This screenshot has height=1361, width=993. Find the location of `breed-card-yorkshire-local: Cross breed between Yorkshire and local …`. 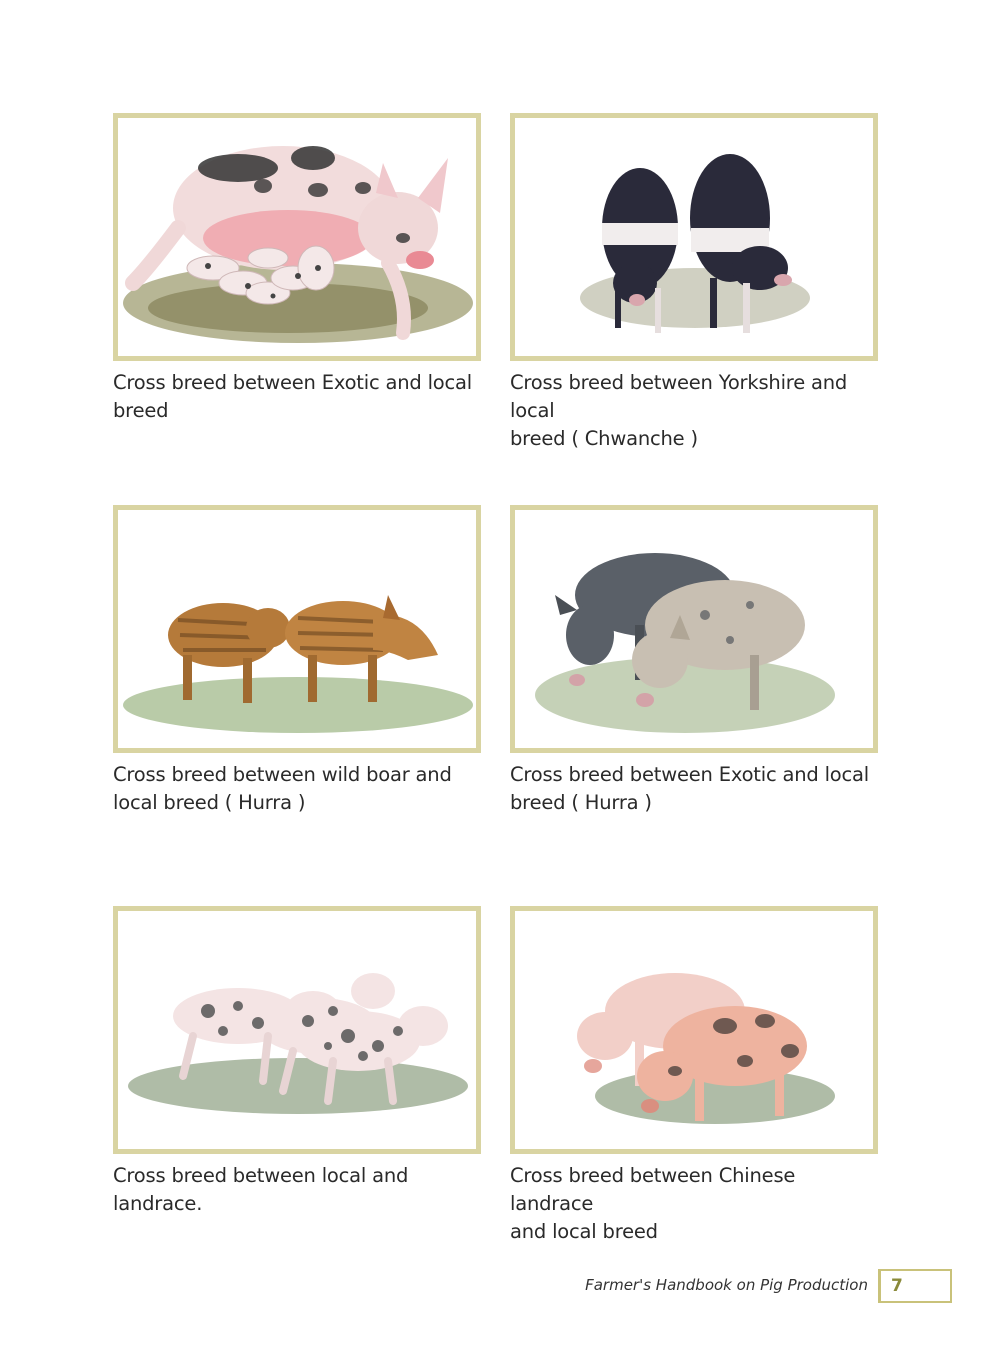

breed-card-yorkshire-local: Cross breed between Yorkshire and local … is located at coordinates (694, 283).